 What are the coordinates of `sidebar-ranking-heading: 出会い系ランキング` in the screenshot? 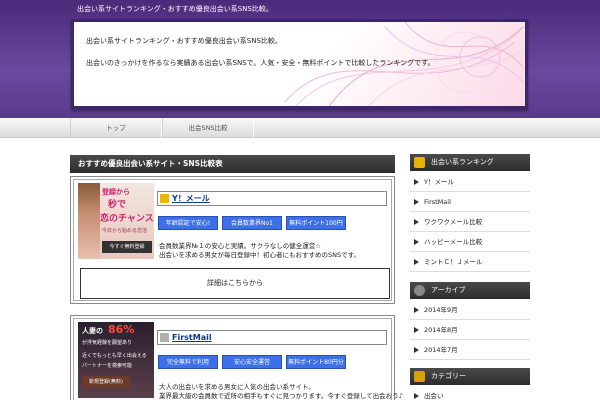 It's located at (470, 162).